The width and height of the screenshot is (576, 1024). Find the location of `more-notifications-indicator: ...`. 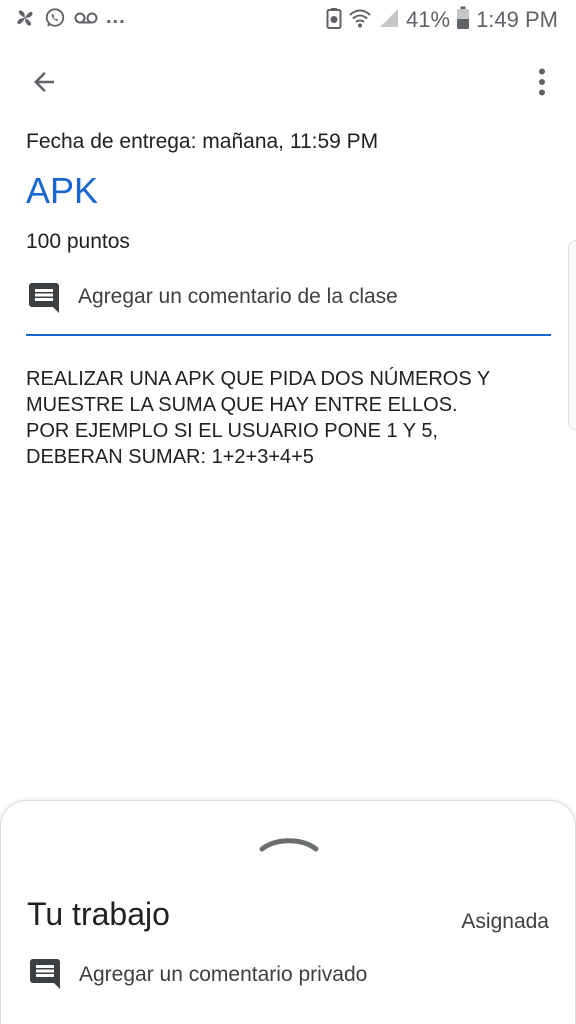

more-notifications-indicator: ... is located at coordinates (116, 16).